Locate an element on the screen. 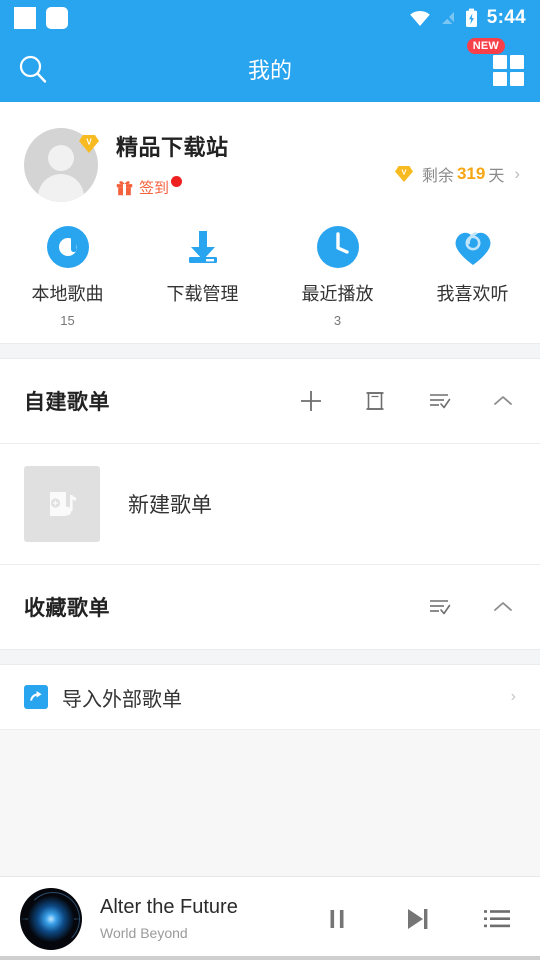 This screenshot has width=540, height=960. section-title: 收藏歌单 is located at coordinates (67, 608).